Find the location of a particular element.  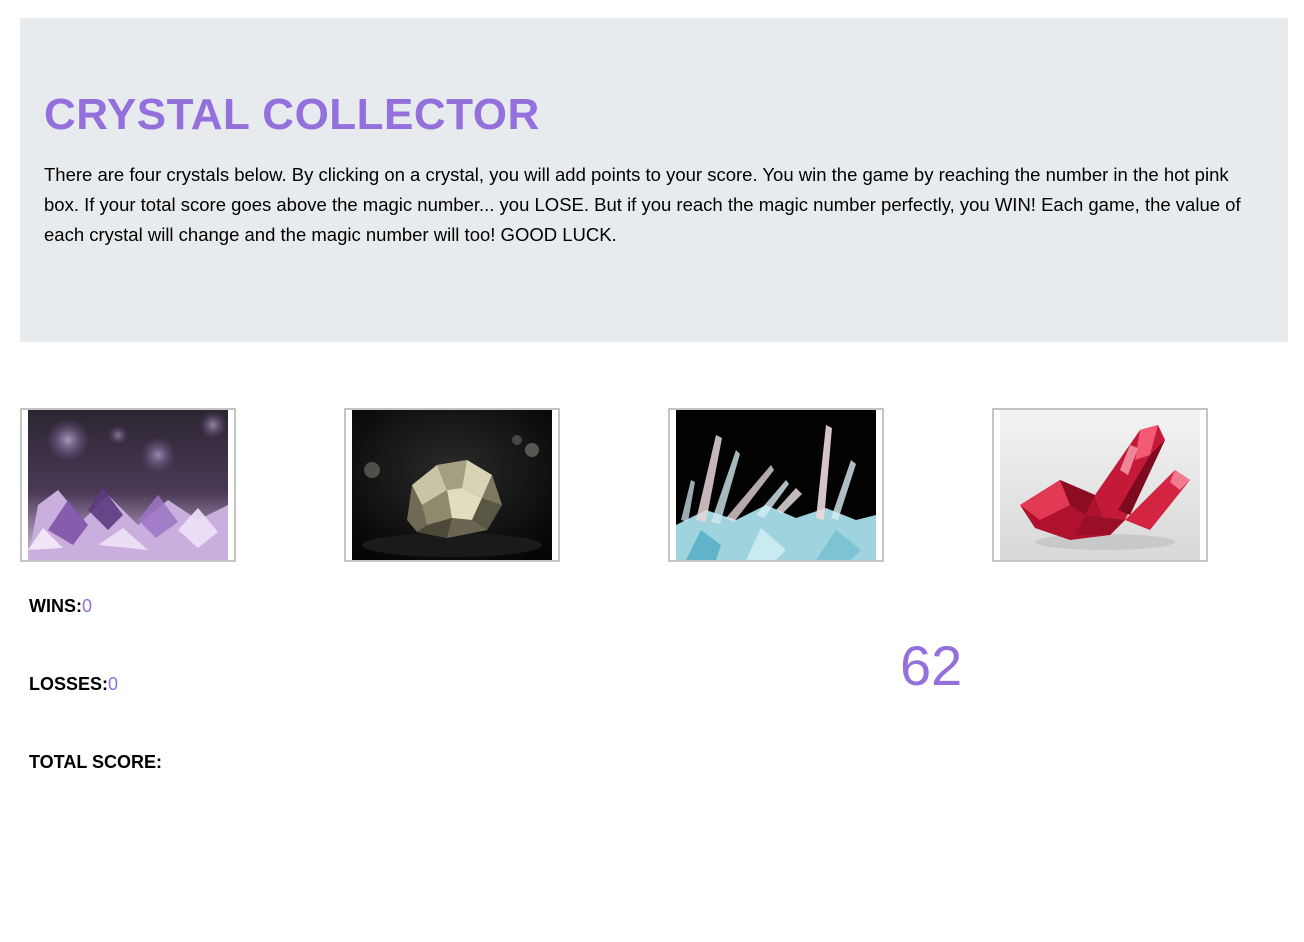

total-score-stat: TOTAL SCORE: is located at coordinates (95, 762).